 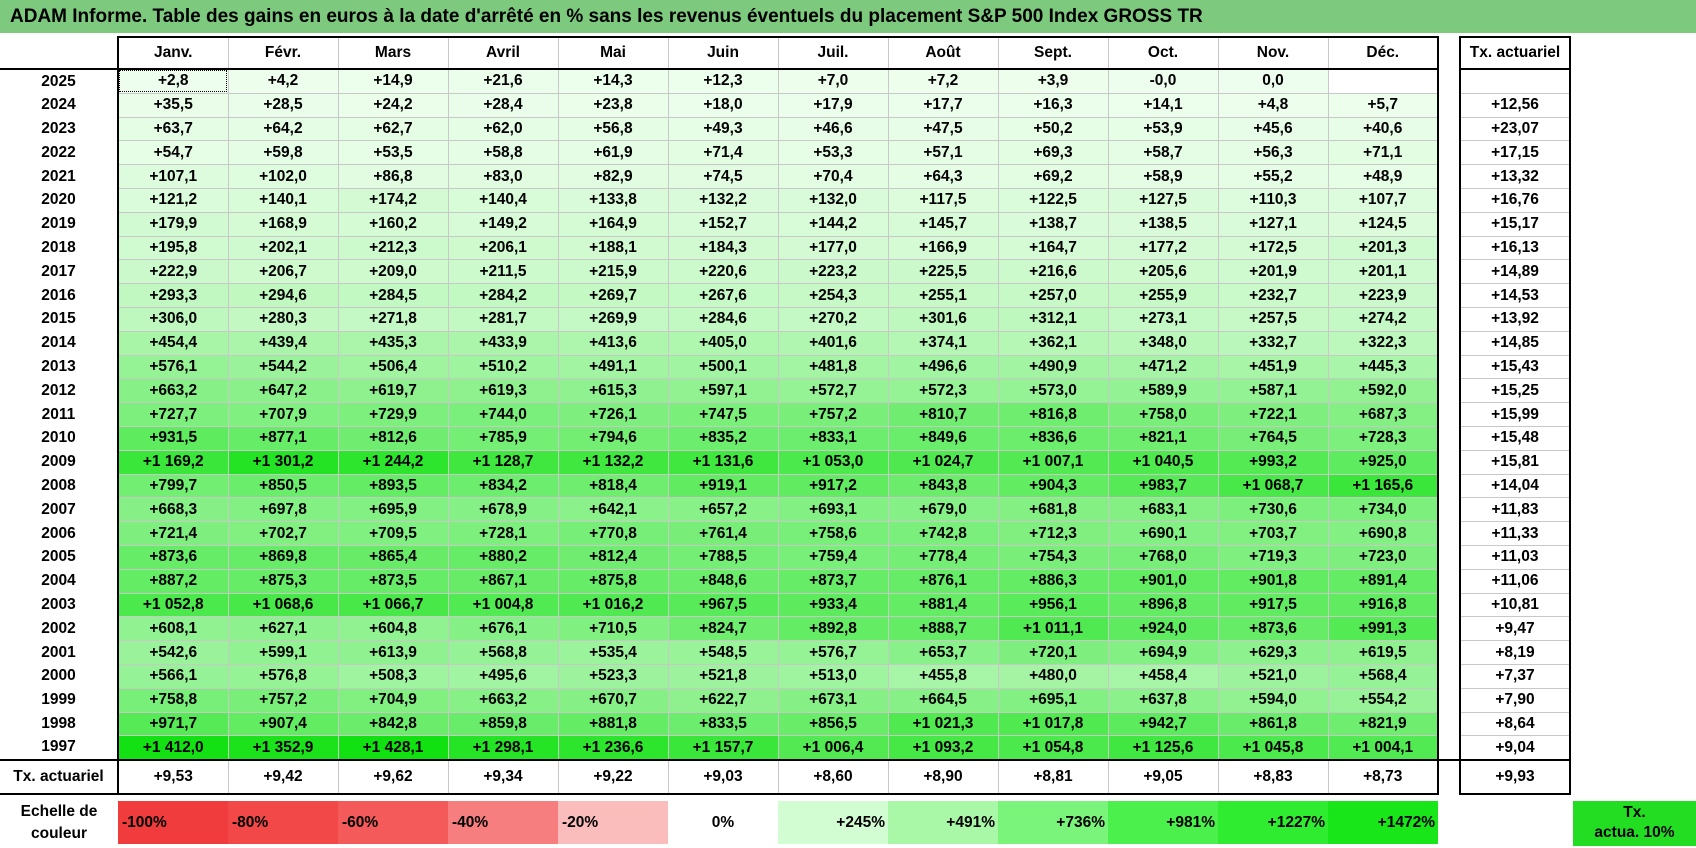 What do you see at coordinates (1053, 200) in the screenshot?
I see `gain-cell: +122,5` at bounding box center [1053, 200].